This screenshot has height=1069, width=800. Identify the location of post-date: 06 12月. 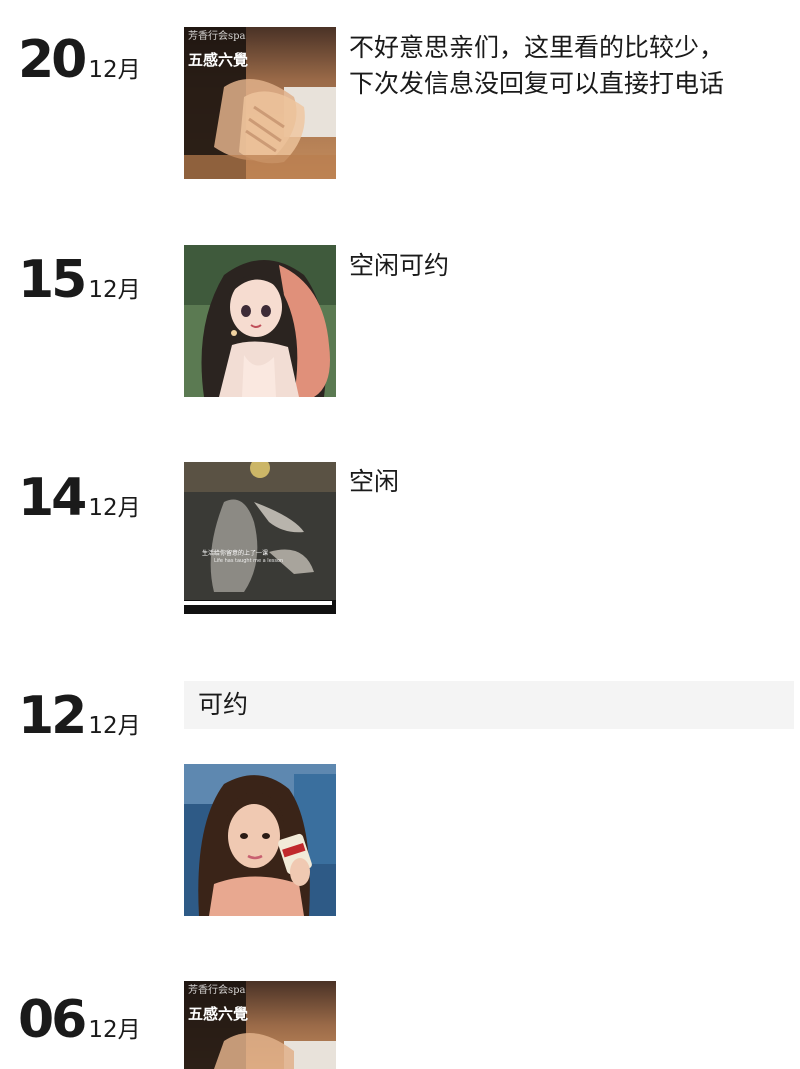
(79, 1020).